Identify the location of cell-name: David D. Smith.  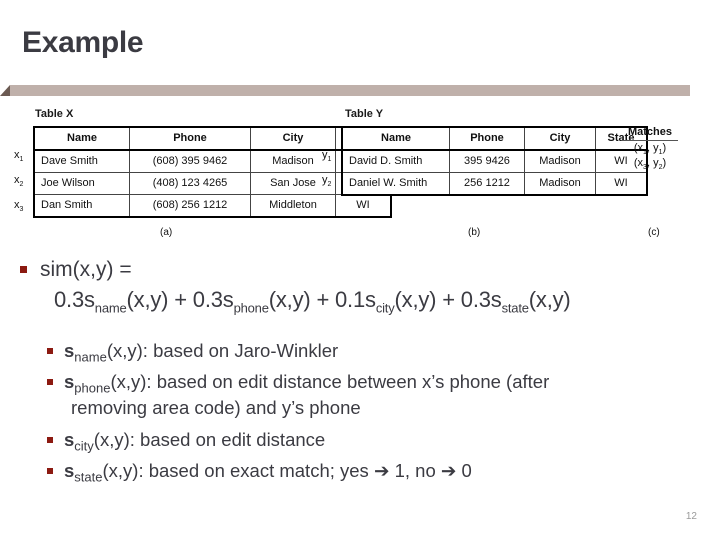
(395, 161).